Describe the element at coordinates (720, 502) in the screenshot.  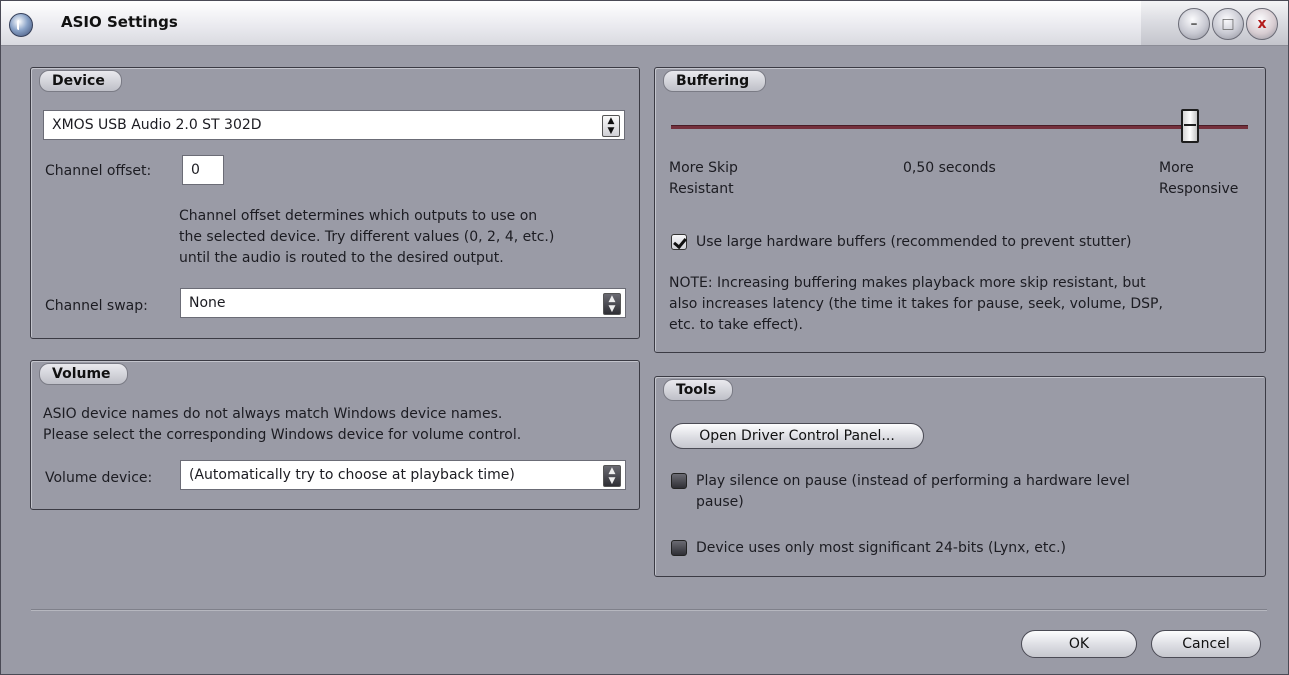
I see `play-silence-label-line2: pause)` at that location.